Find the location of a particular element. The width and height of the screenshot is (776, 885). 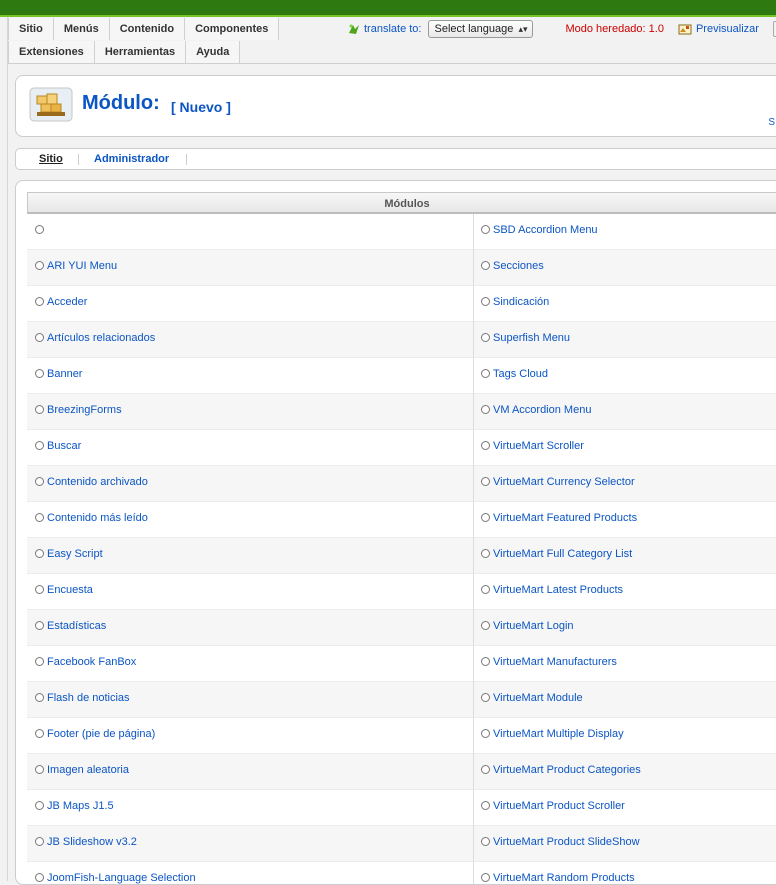

module-name: Sindicación is located at coordinates (521, 302).